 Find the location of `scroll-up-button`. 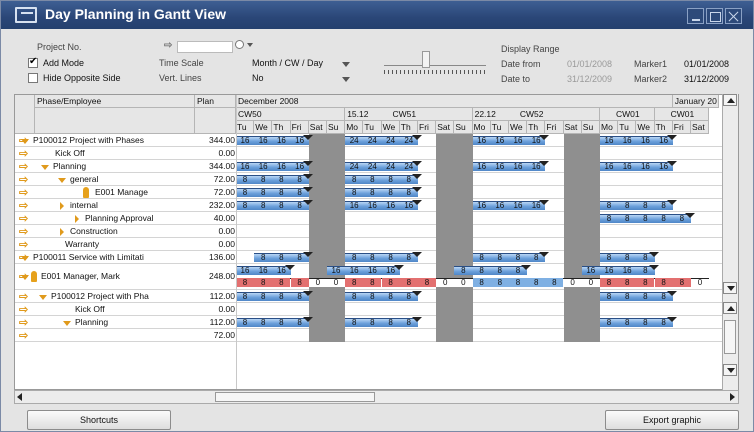

scroll-up-button is located at coordinates (730, 100).